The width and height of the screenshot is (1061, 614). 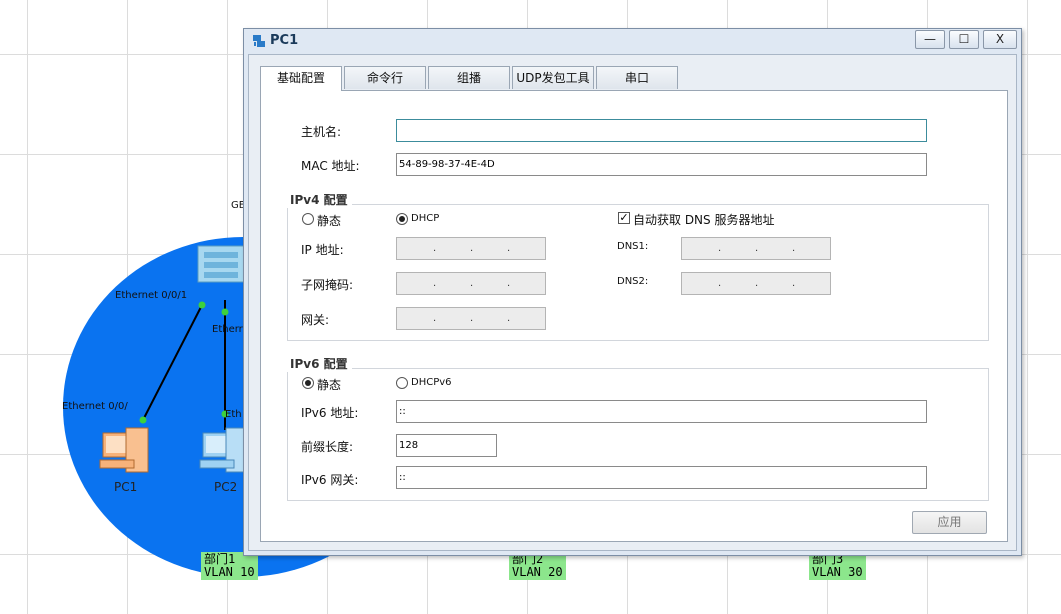 What do you see at coordinates (431, 382) in the screenshot?
I see `ipv6-dhcp-label: DHCPv6` at bounding box center [431, 382].